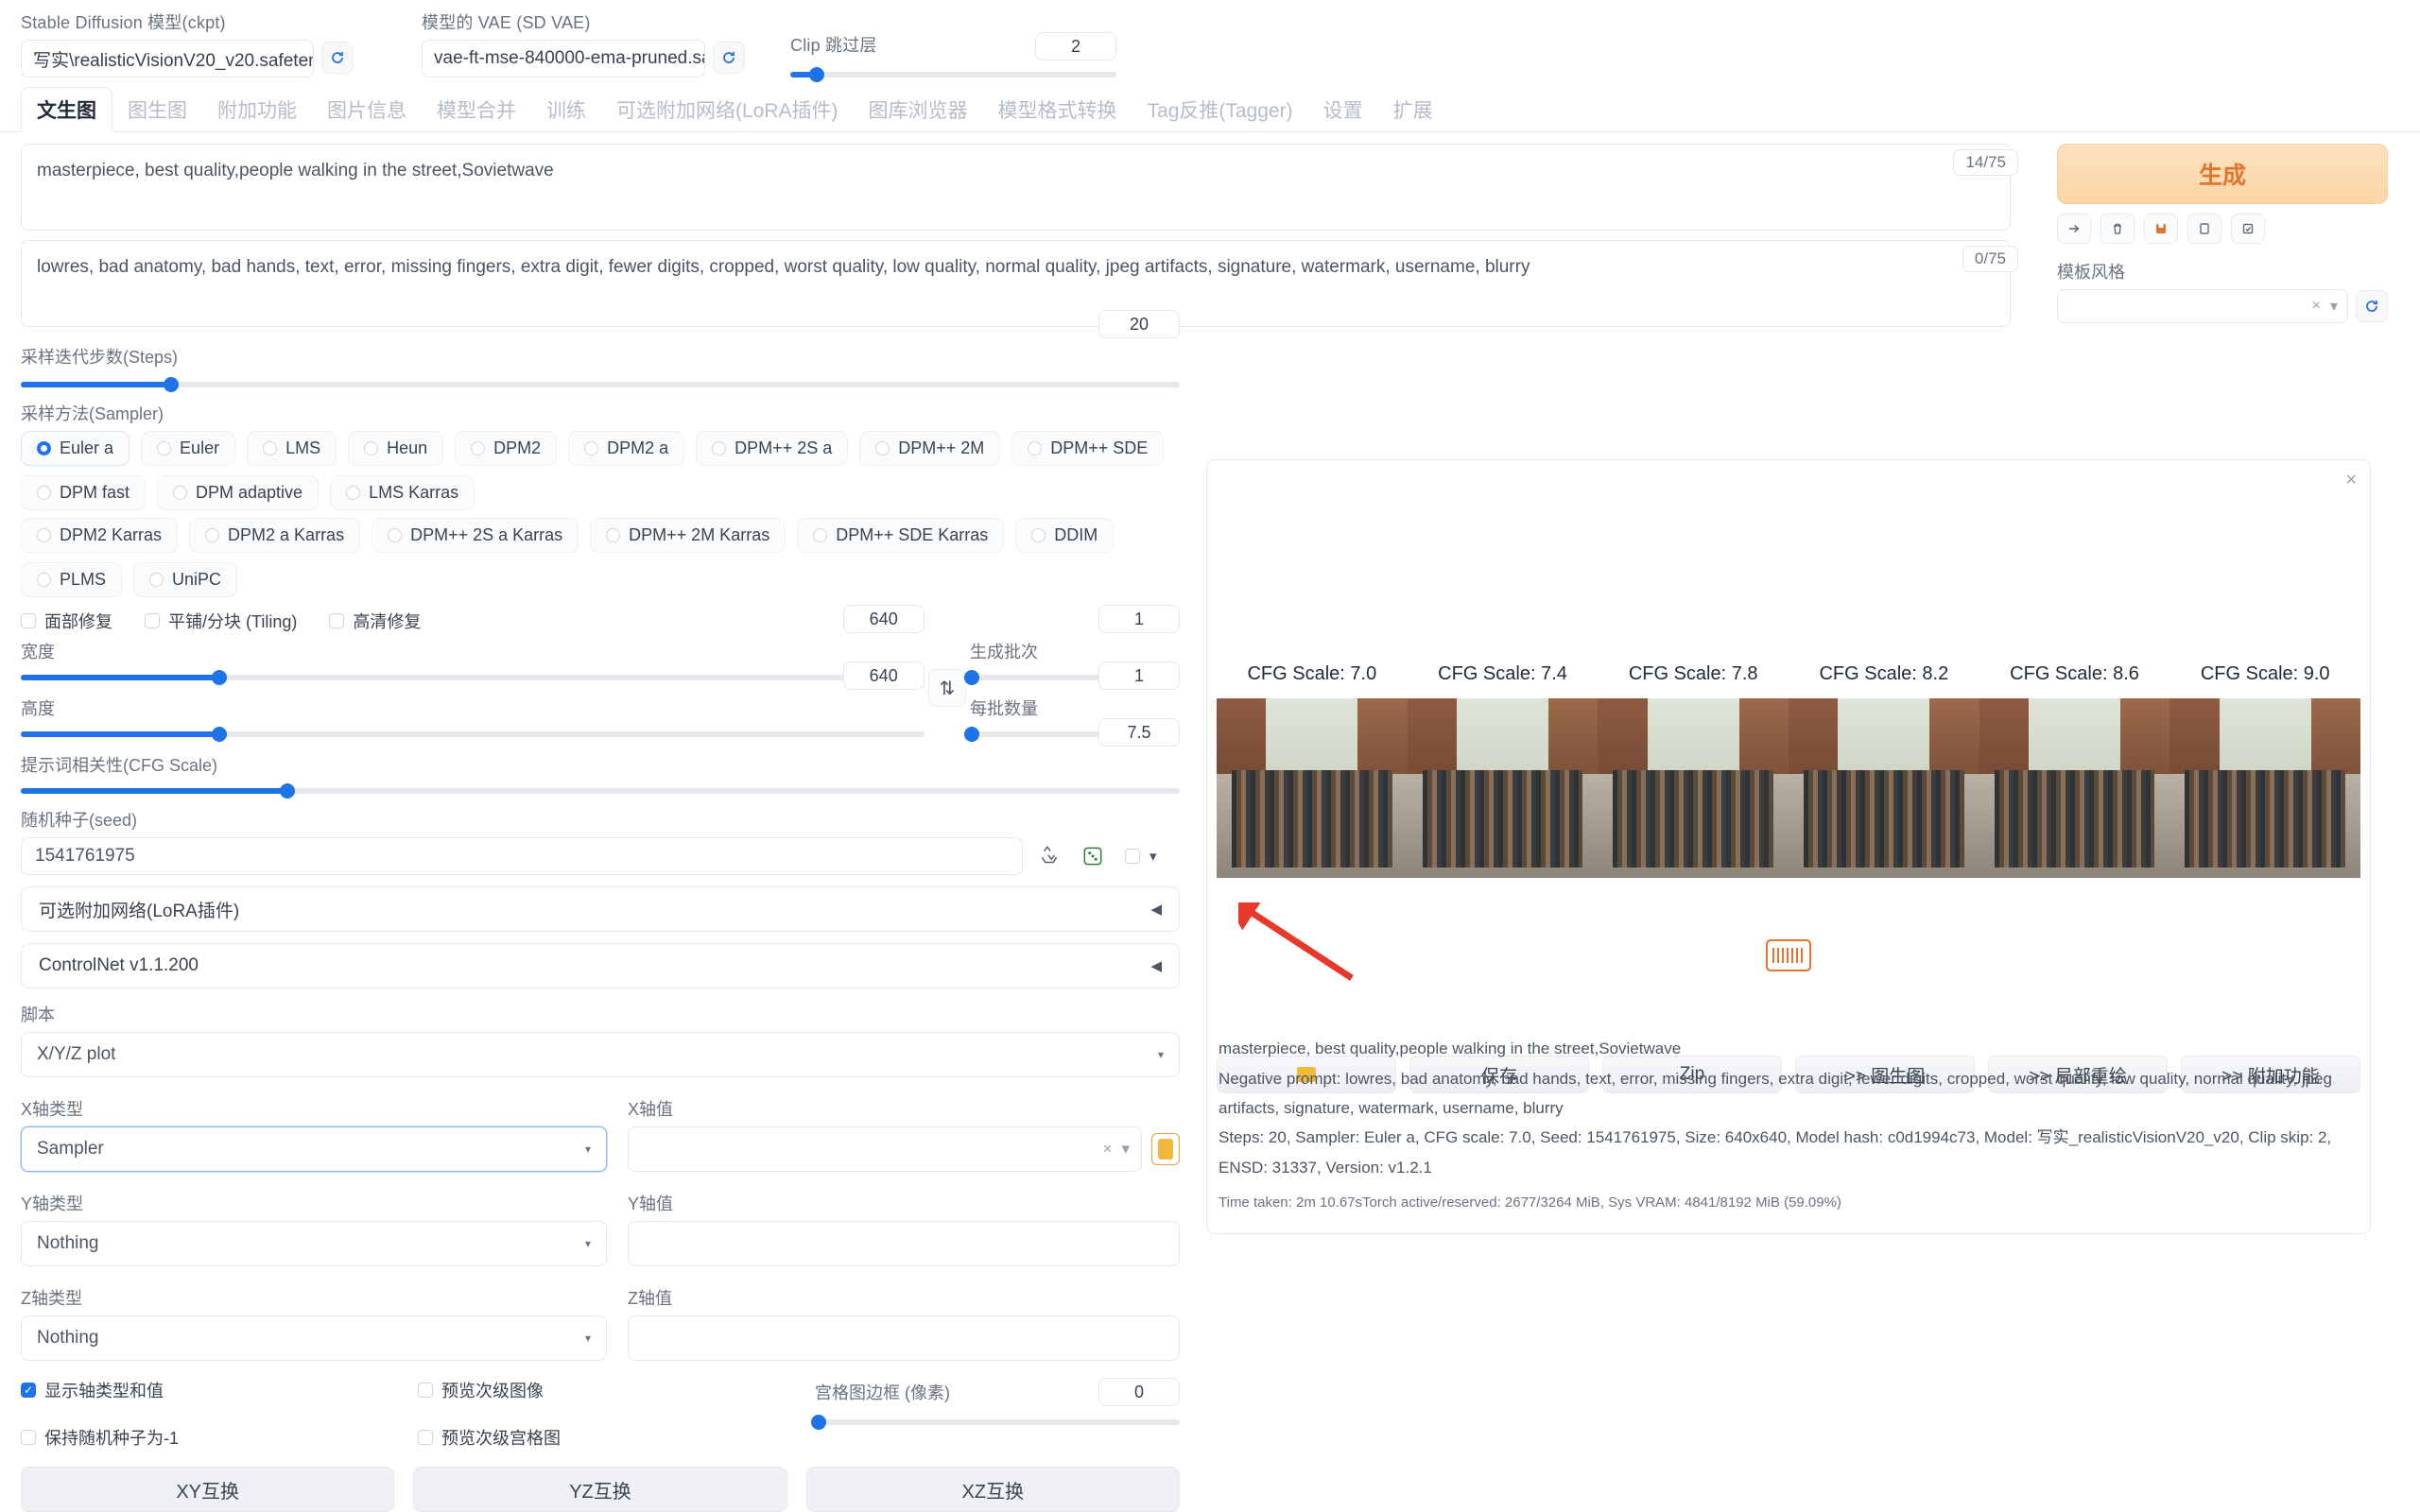 Image resolution: width=2420 pixels, height=1512 pixels. Describe the element at coordinates (2074, 229) in the screenshot. I see `read-prompt-button` at that location.